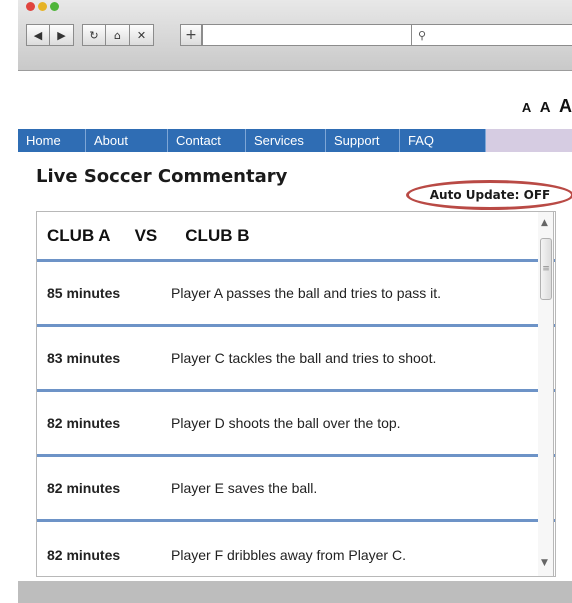 This screenshot has height=603, width=572. What do you see at coordinates (286, 140) in the screenshot?
I see `menu-item-services: Services` at bounding box center [286, 140].